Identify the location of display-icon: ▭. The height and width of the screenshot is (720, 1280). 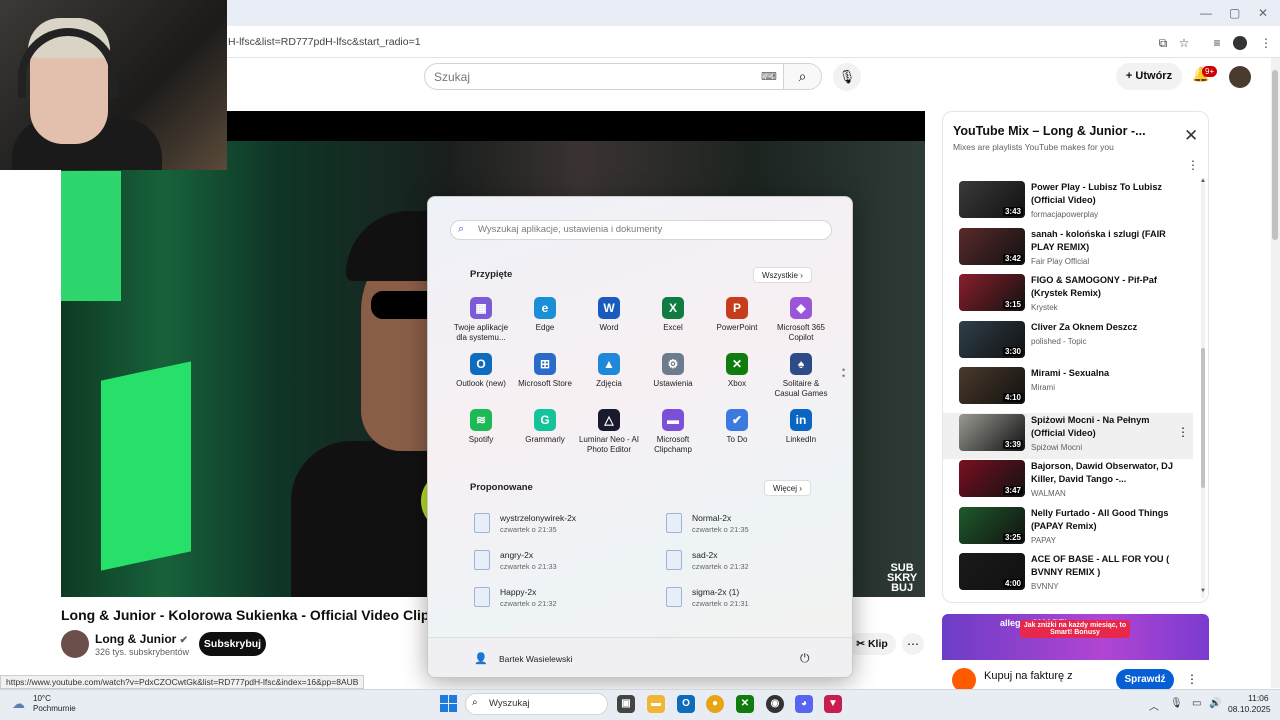
(1196, 703).